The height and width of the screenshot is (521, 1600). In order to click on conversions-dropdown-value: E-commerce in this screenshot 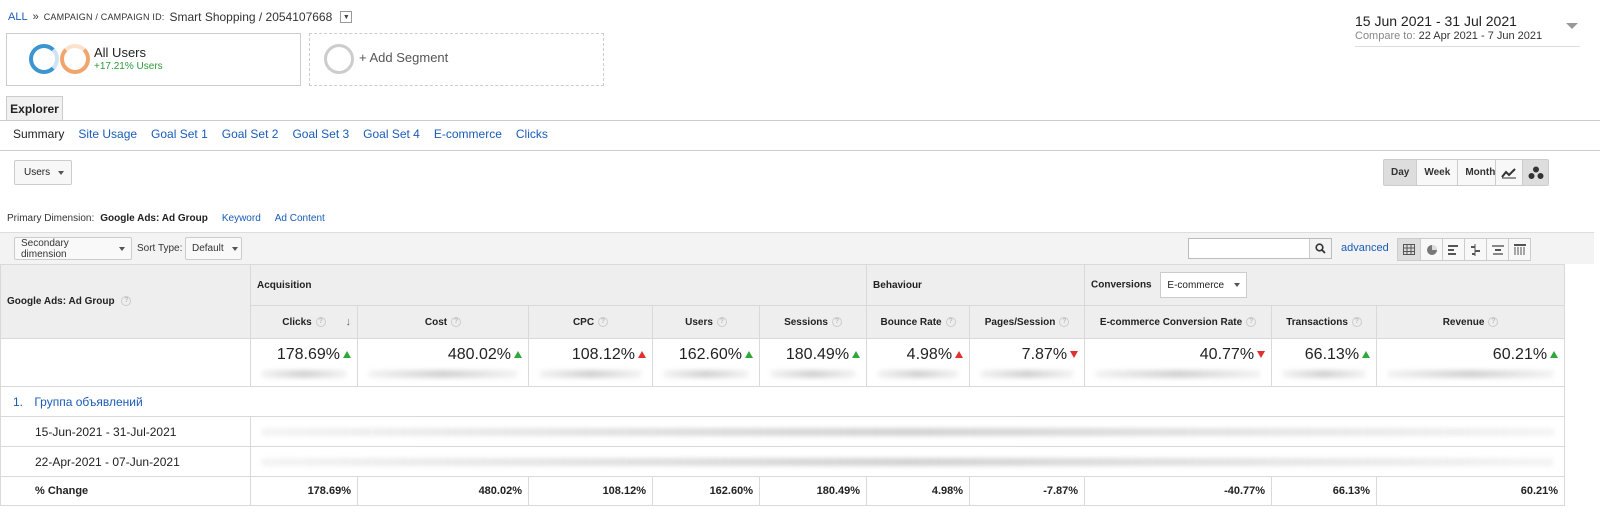, I will do `click(1196, 285)`.